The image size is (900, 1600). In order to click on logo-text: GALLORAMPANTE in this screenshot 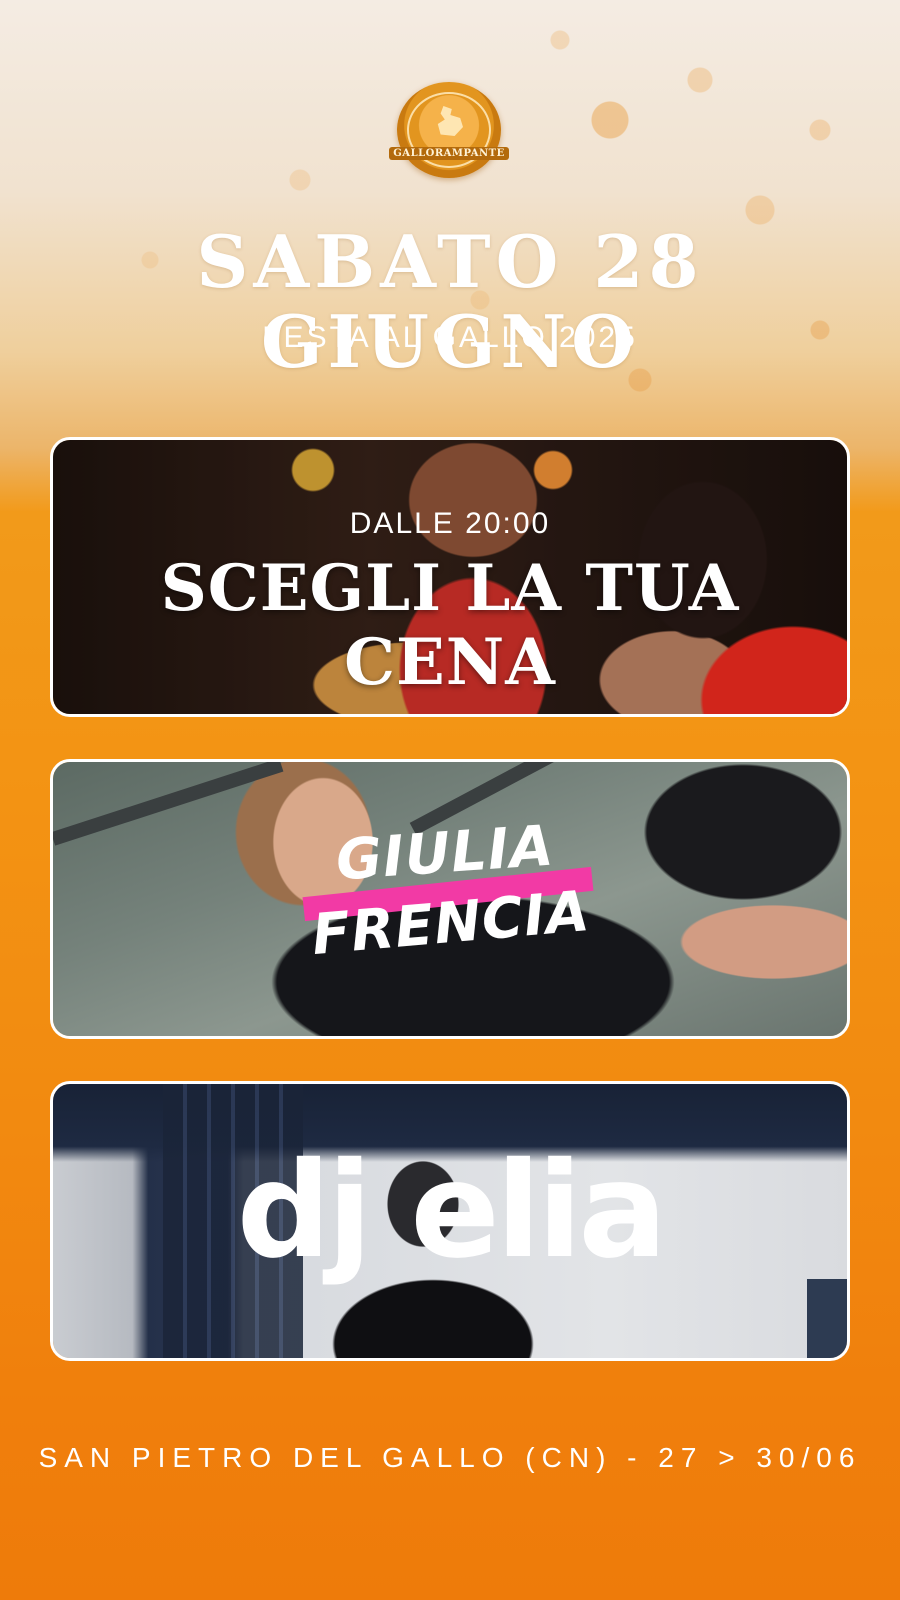, I will do `click(449, 153)`.